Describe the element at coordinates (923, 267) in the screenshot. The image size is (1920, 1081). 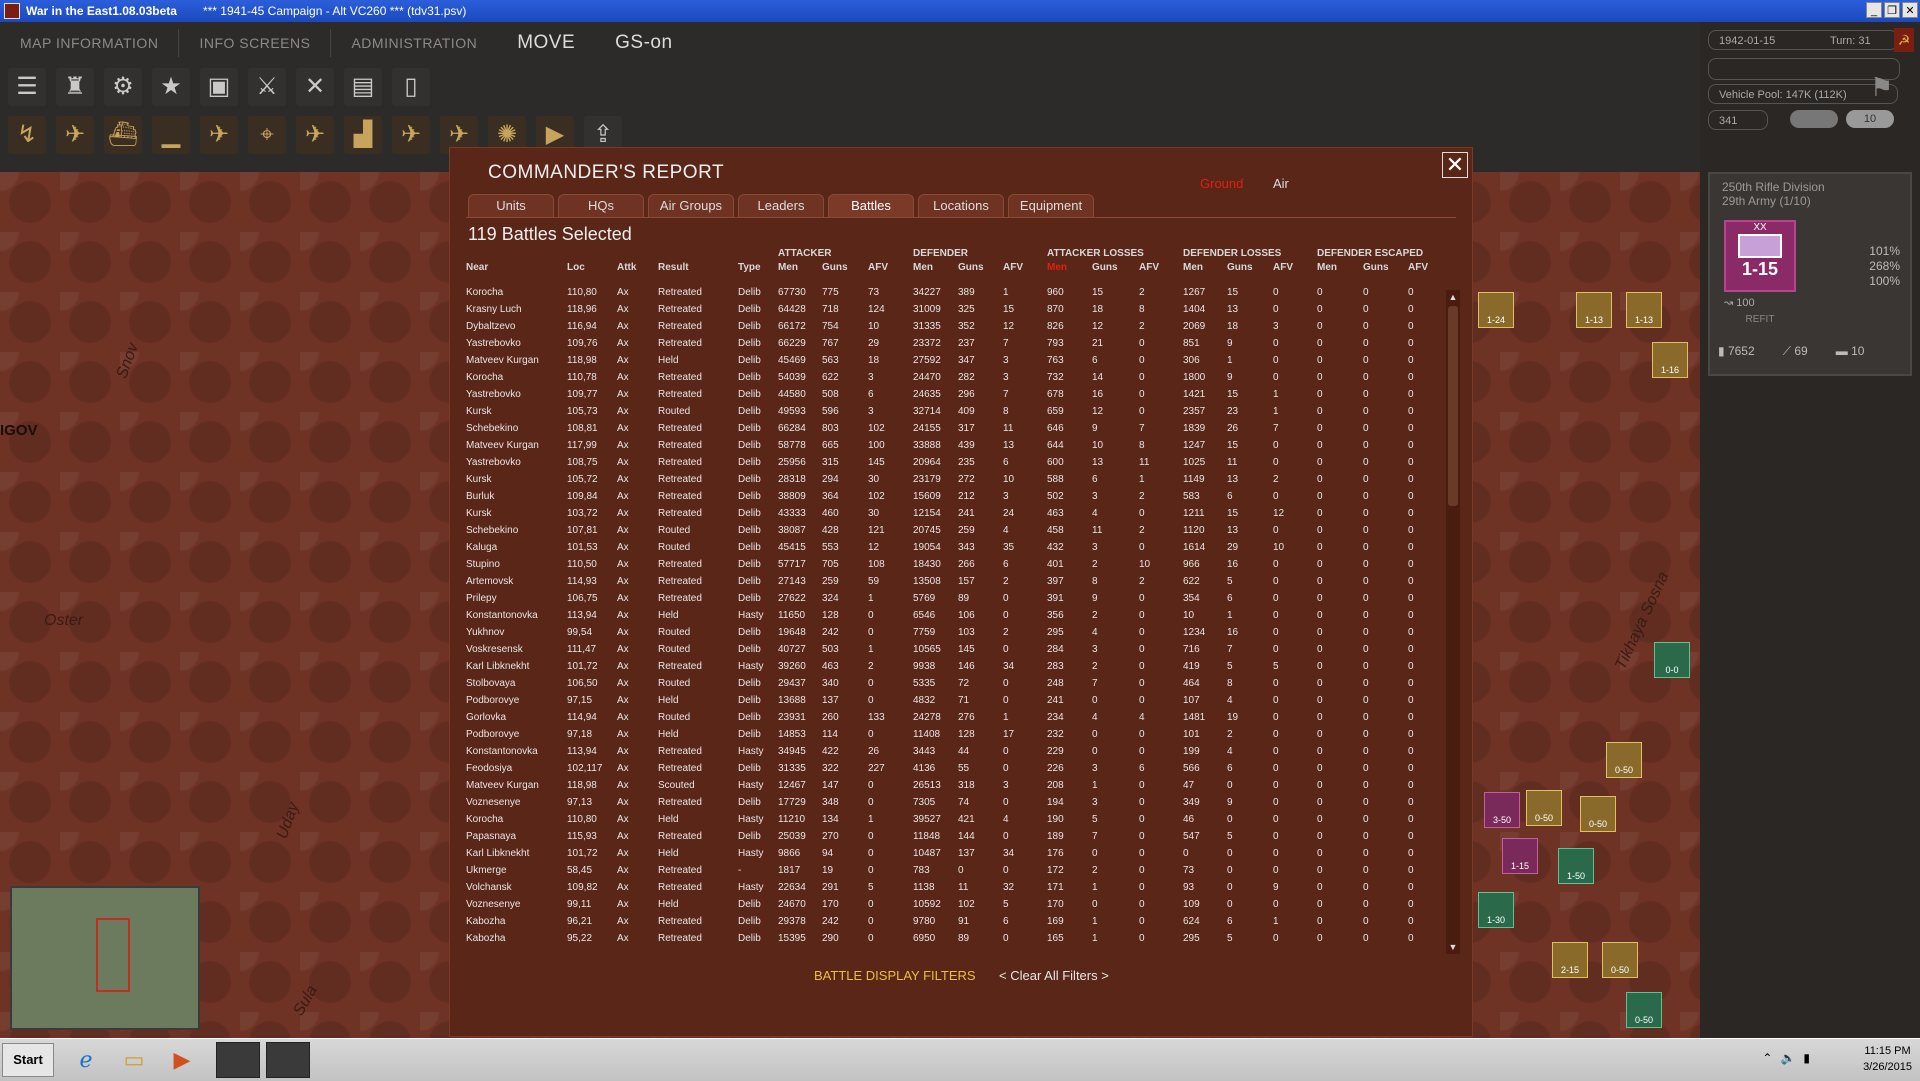
I see `col-def-men: Men` at that location.